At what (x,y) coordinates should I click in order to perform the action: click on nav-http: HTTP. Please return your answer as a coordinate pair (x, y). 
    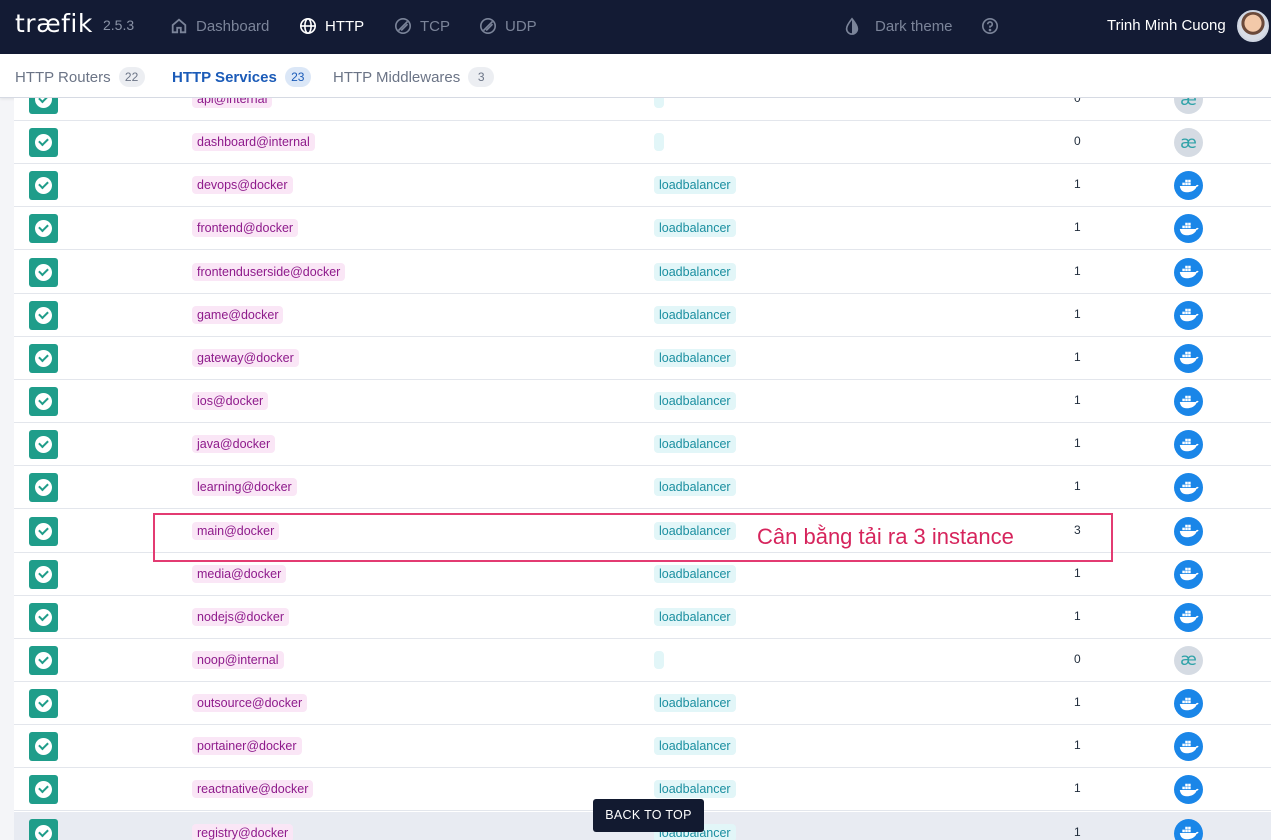
    Looking at the image, I should click on (331, 26).